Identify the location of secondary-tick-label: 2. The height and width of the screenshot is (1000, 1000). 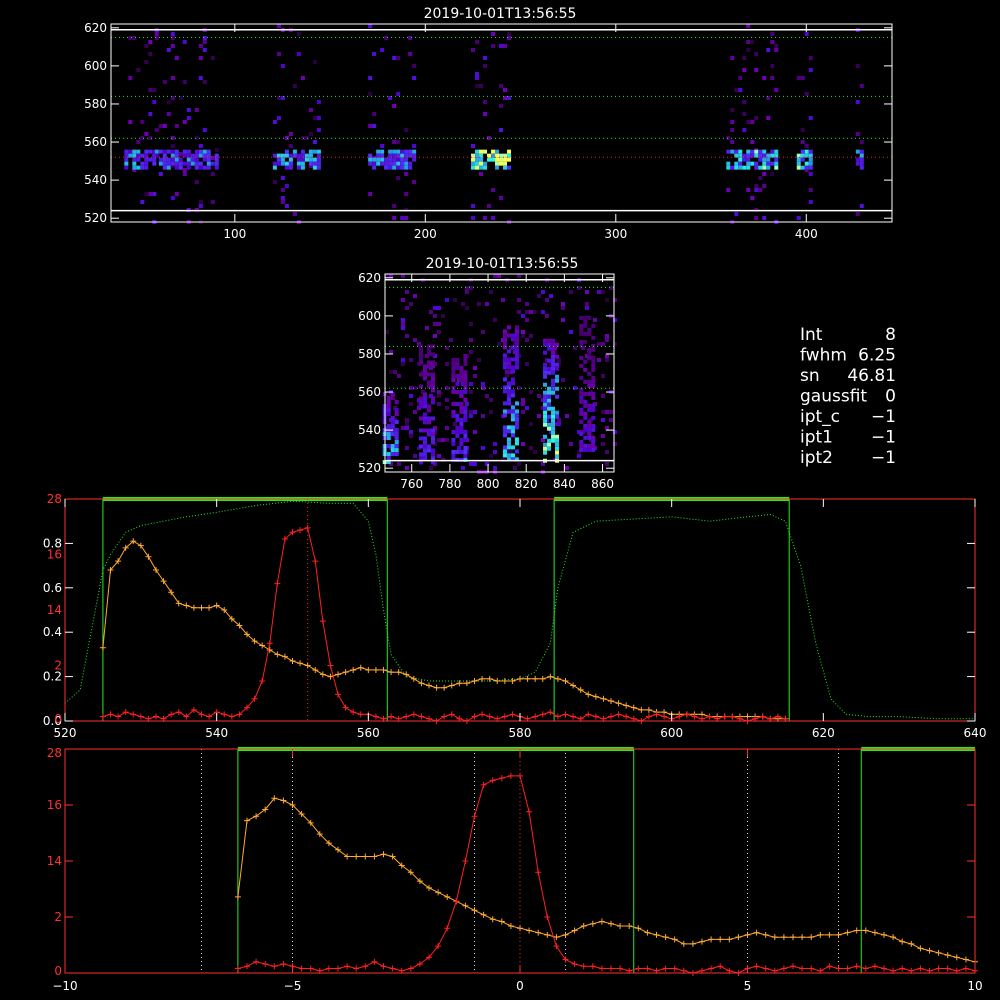
(58, 666).